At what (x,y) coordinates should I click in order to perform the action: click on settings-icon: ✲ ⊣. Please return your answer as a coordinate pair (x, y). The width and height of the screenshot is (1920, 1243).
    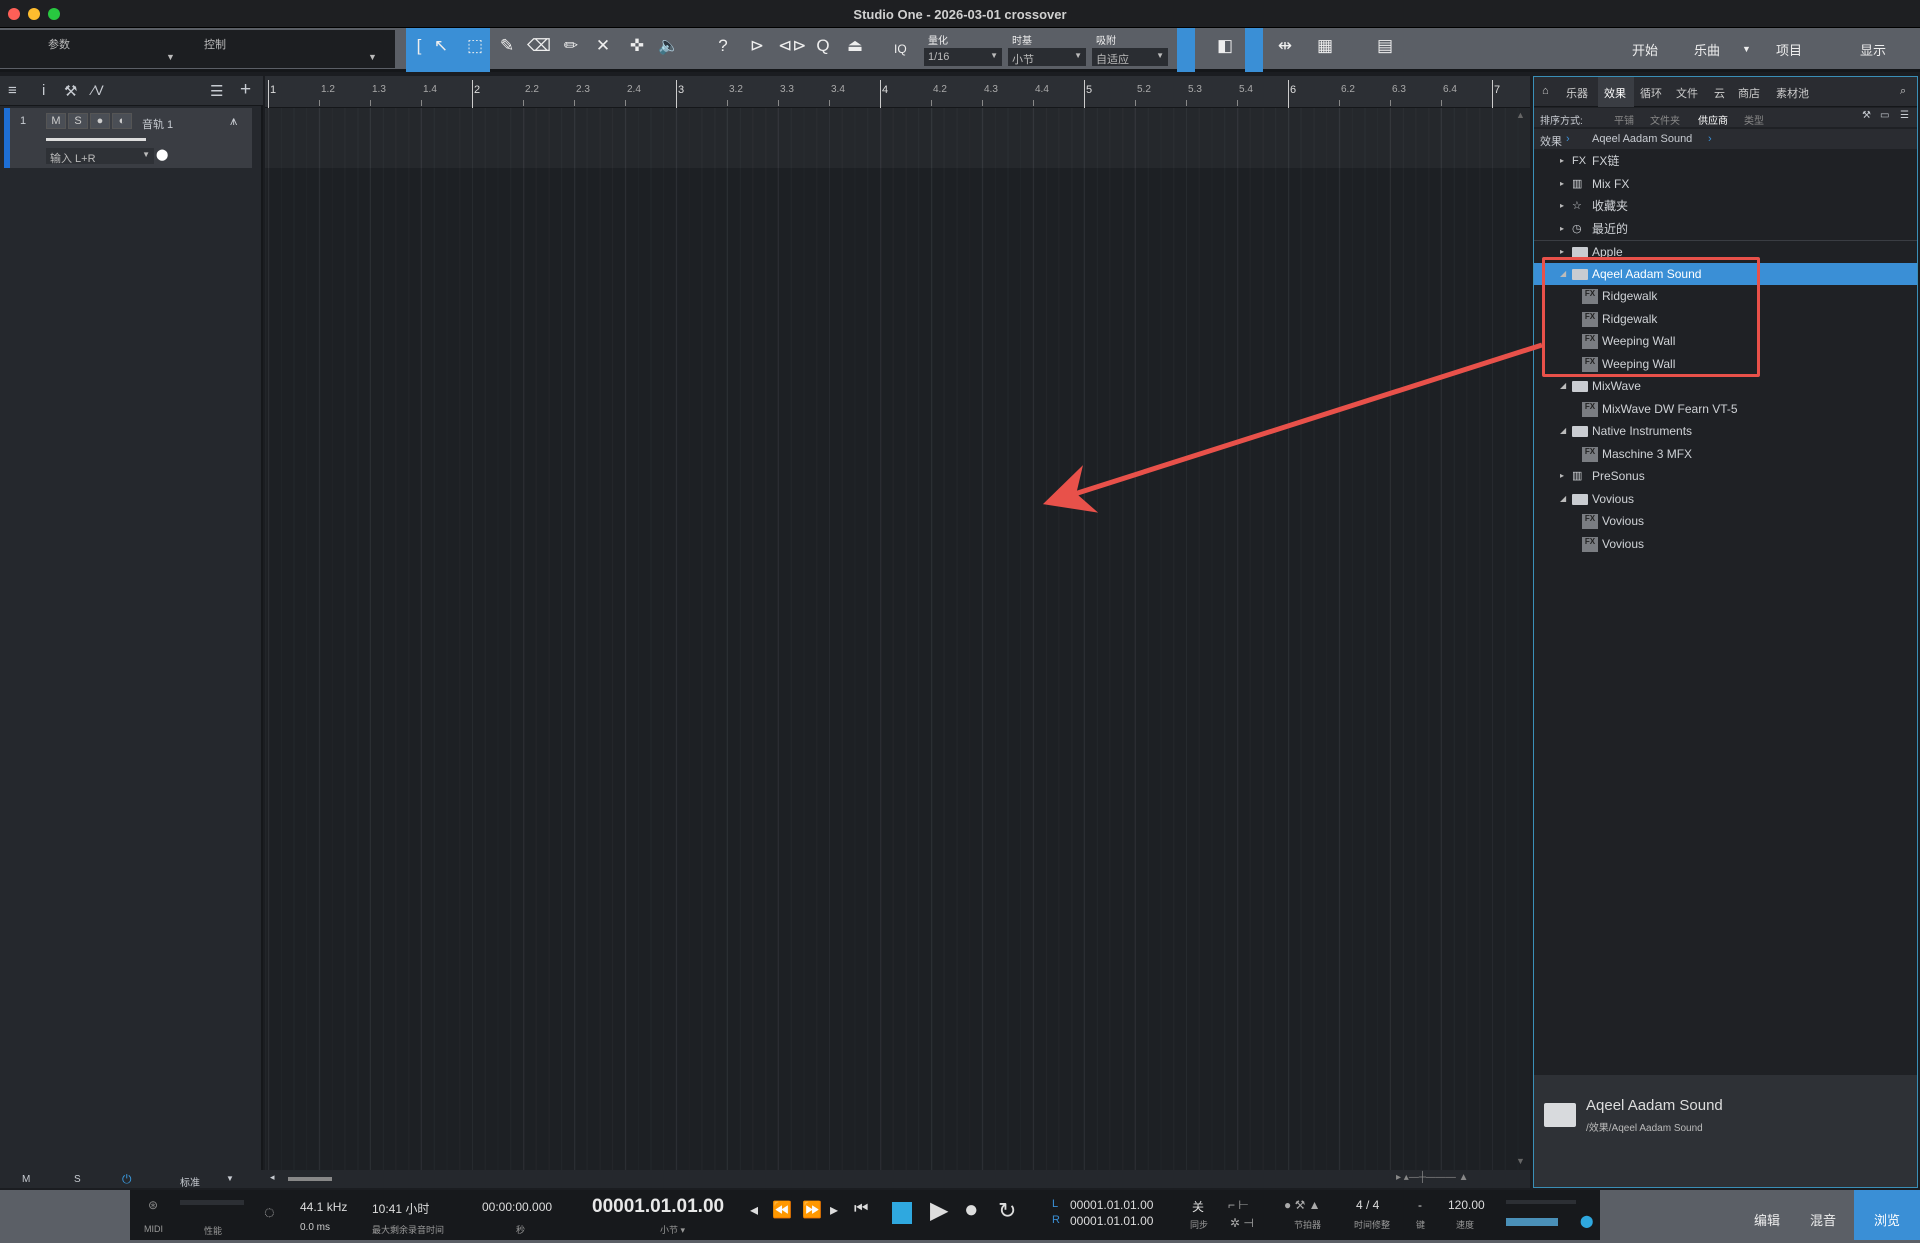
    Looking at the image, I should click on (1242, 1223).